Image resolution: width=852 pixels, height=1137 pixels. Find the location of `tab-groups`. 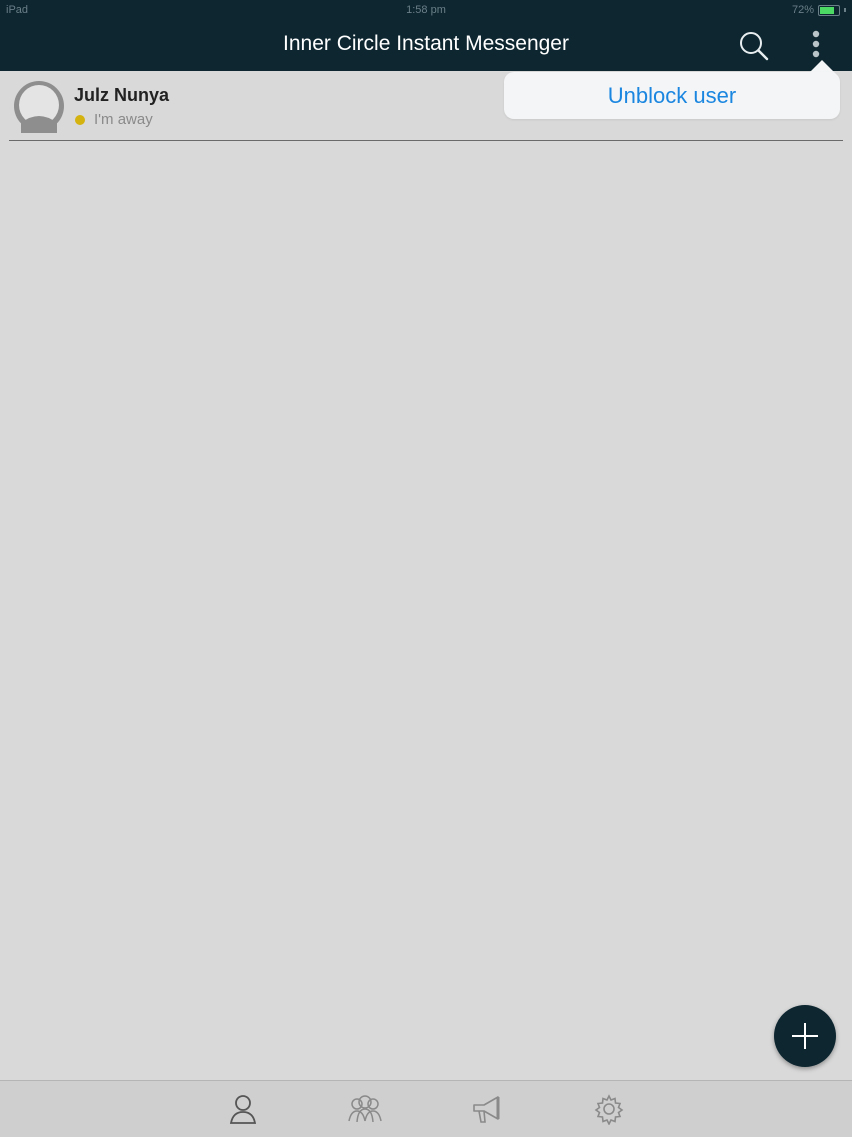

tab-groups is located at coordinates (365, 1109).